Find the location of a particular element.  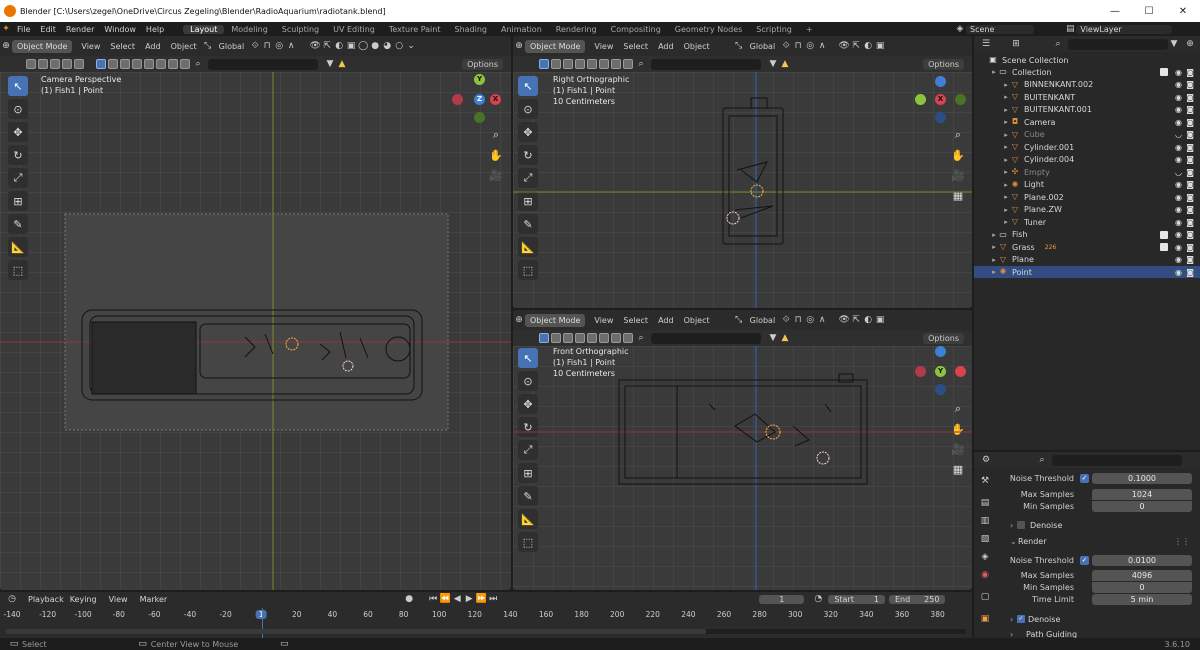

outliner-scene-collection: ▣ Scene Collection is located at coordinates (1087, 60).